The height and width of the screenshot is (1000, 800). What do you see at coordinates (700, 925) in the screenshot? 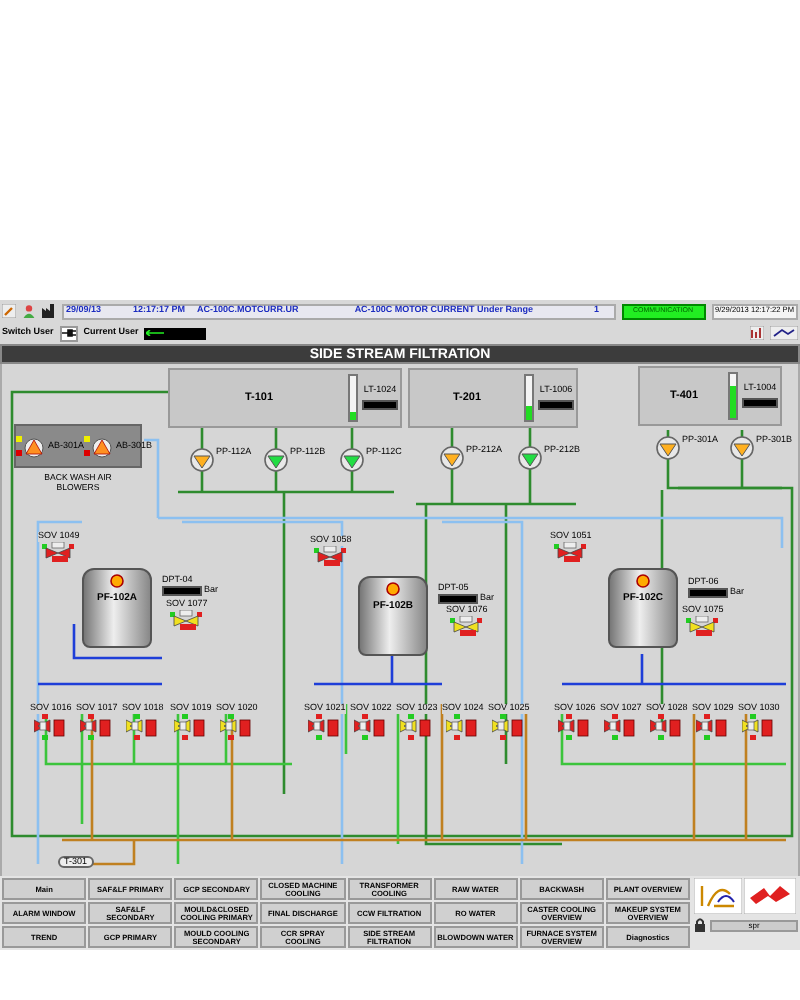
I see `lock-icon` at bounding box center [700, 925].